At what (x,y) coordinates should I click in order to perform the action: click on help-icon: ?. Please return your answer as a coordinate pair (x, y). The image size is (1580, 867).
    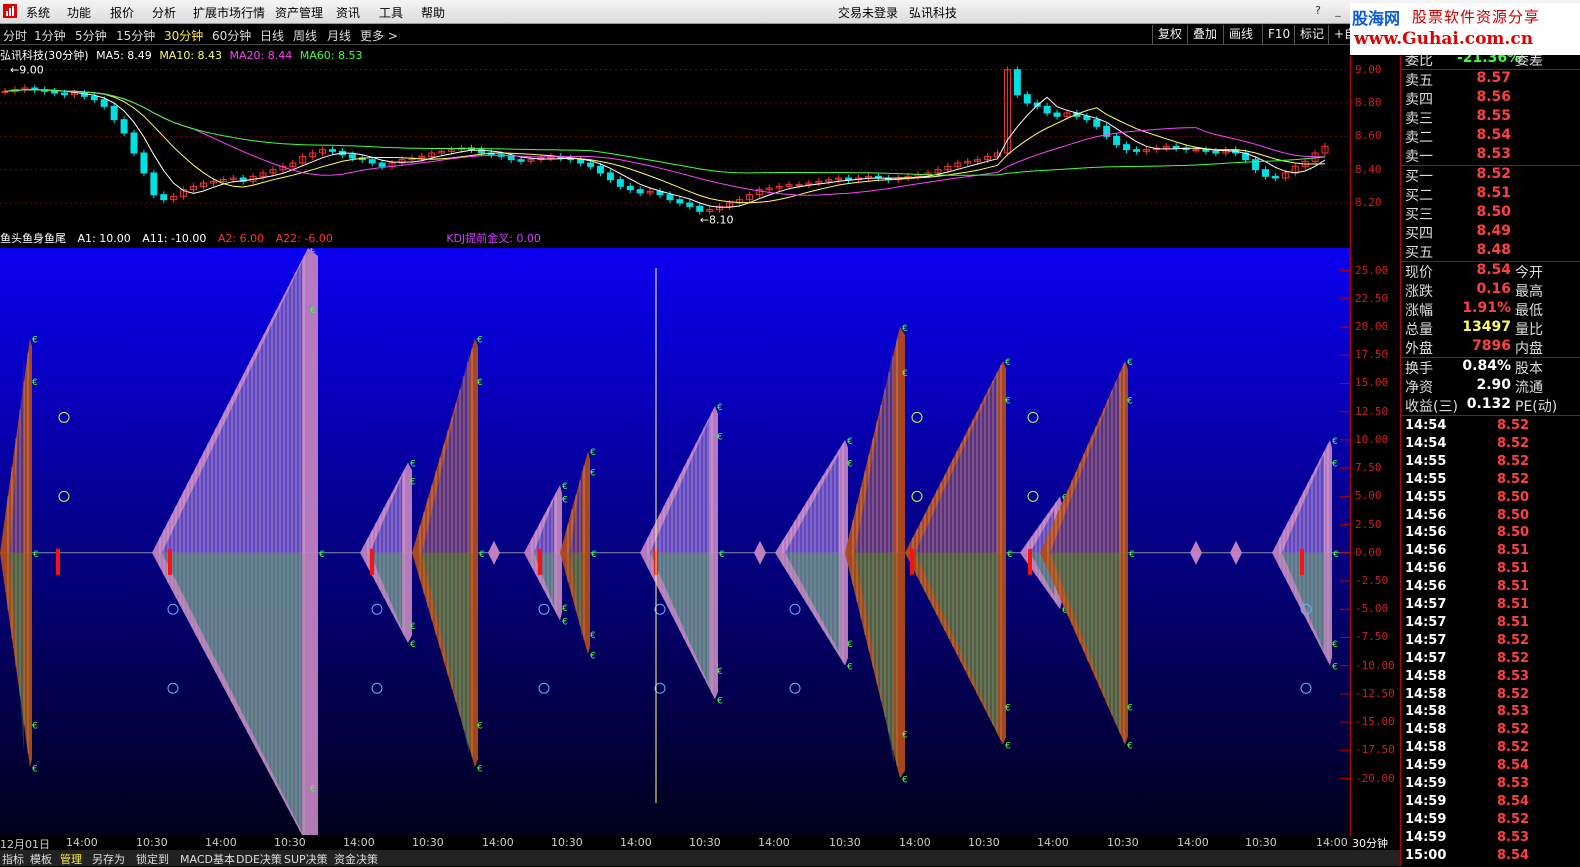
    Looking at the image, I should click on (1318, 11).